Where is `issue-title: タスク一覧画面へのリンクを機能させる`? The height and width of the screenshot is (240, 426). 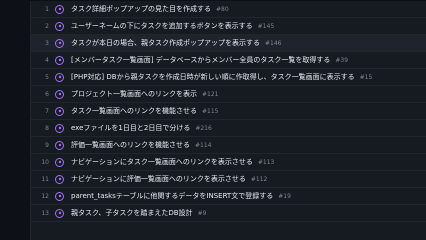 issue-title: タスク一覧画面へのリンクを機能させる is located at coordinates (134, 111).